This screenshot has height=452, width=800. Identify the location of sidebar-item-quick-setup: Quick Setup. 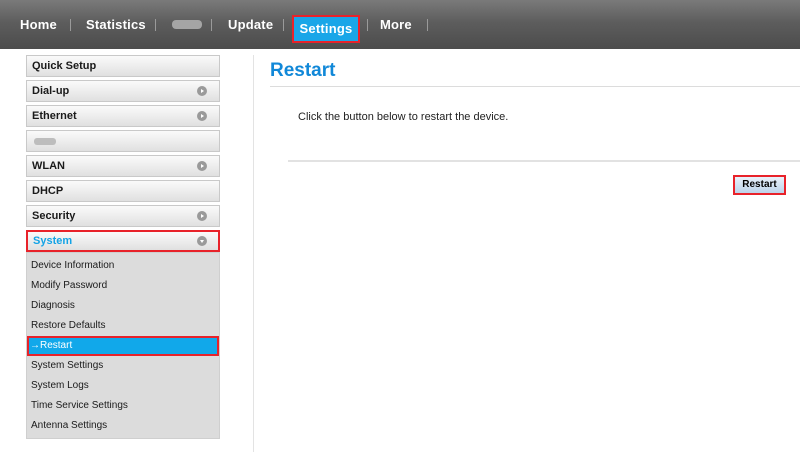
(123, 66).